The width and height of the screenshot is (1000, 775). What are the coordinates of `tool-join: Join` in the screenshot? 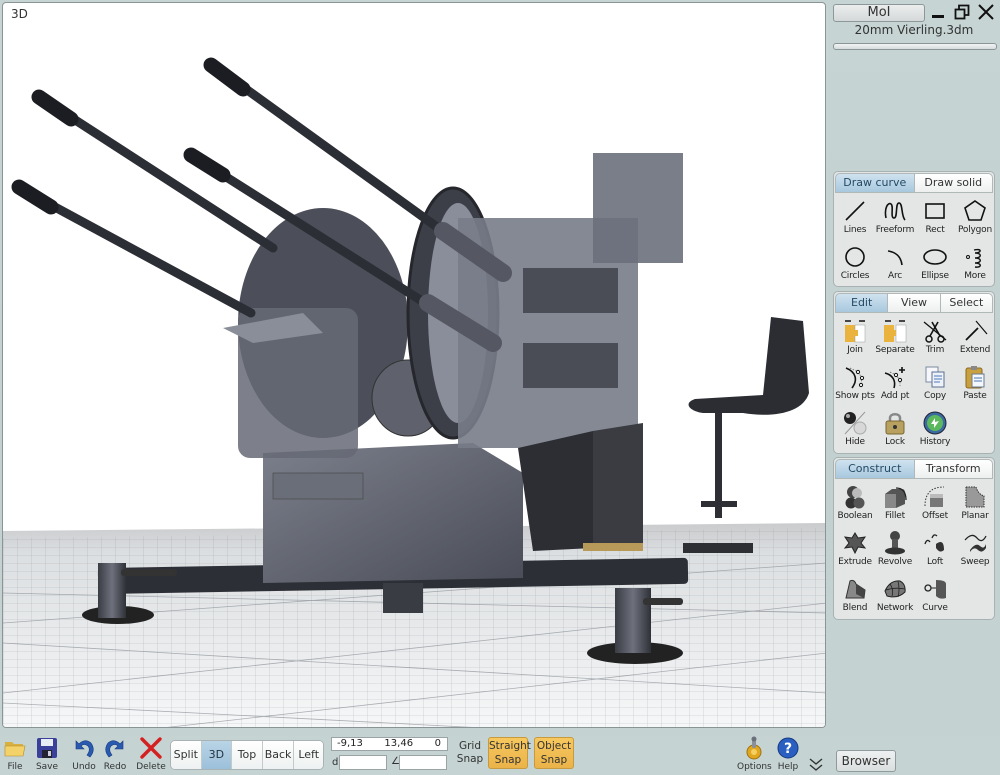 It's located at (855, 338).